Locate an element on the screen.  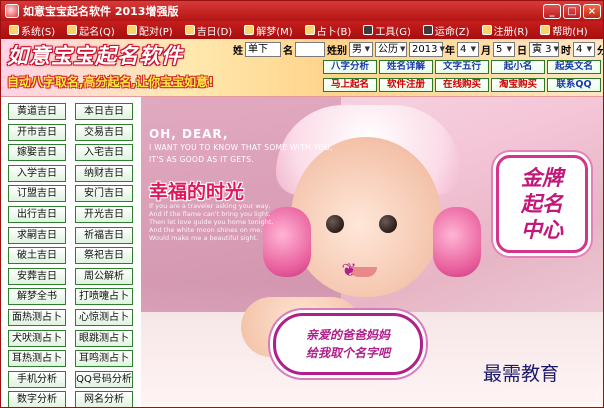
contact-qq-button: 联系QQ is located at coordinates (574, 85).